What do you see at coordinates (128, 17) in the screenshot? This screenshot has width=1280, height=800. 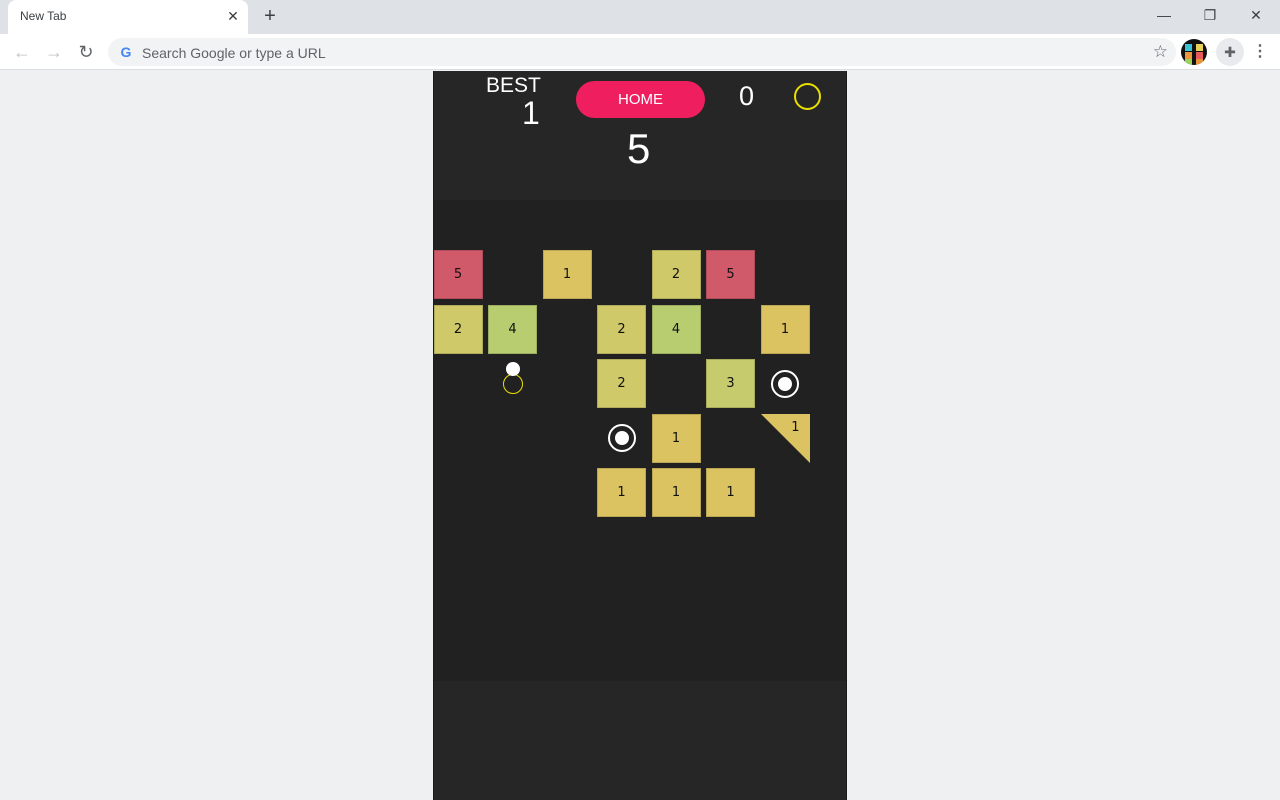 I see `tab-new-tab: New Tab ✕` at bounding box center [128, 17].